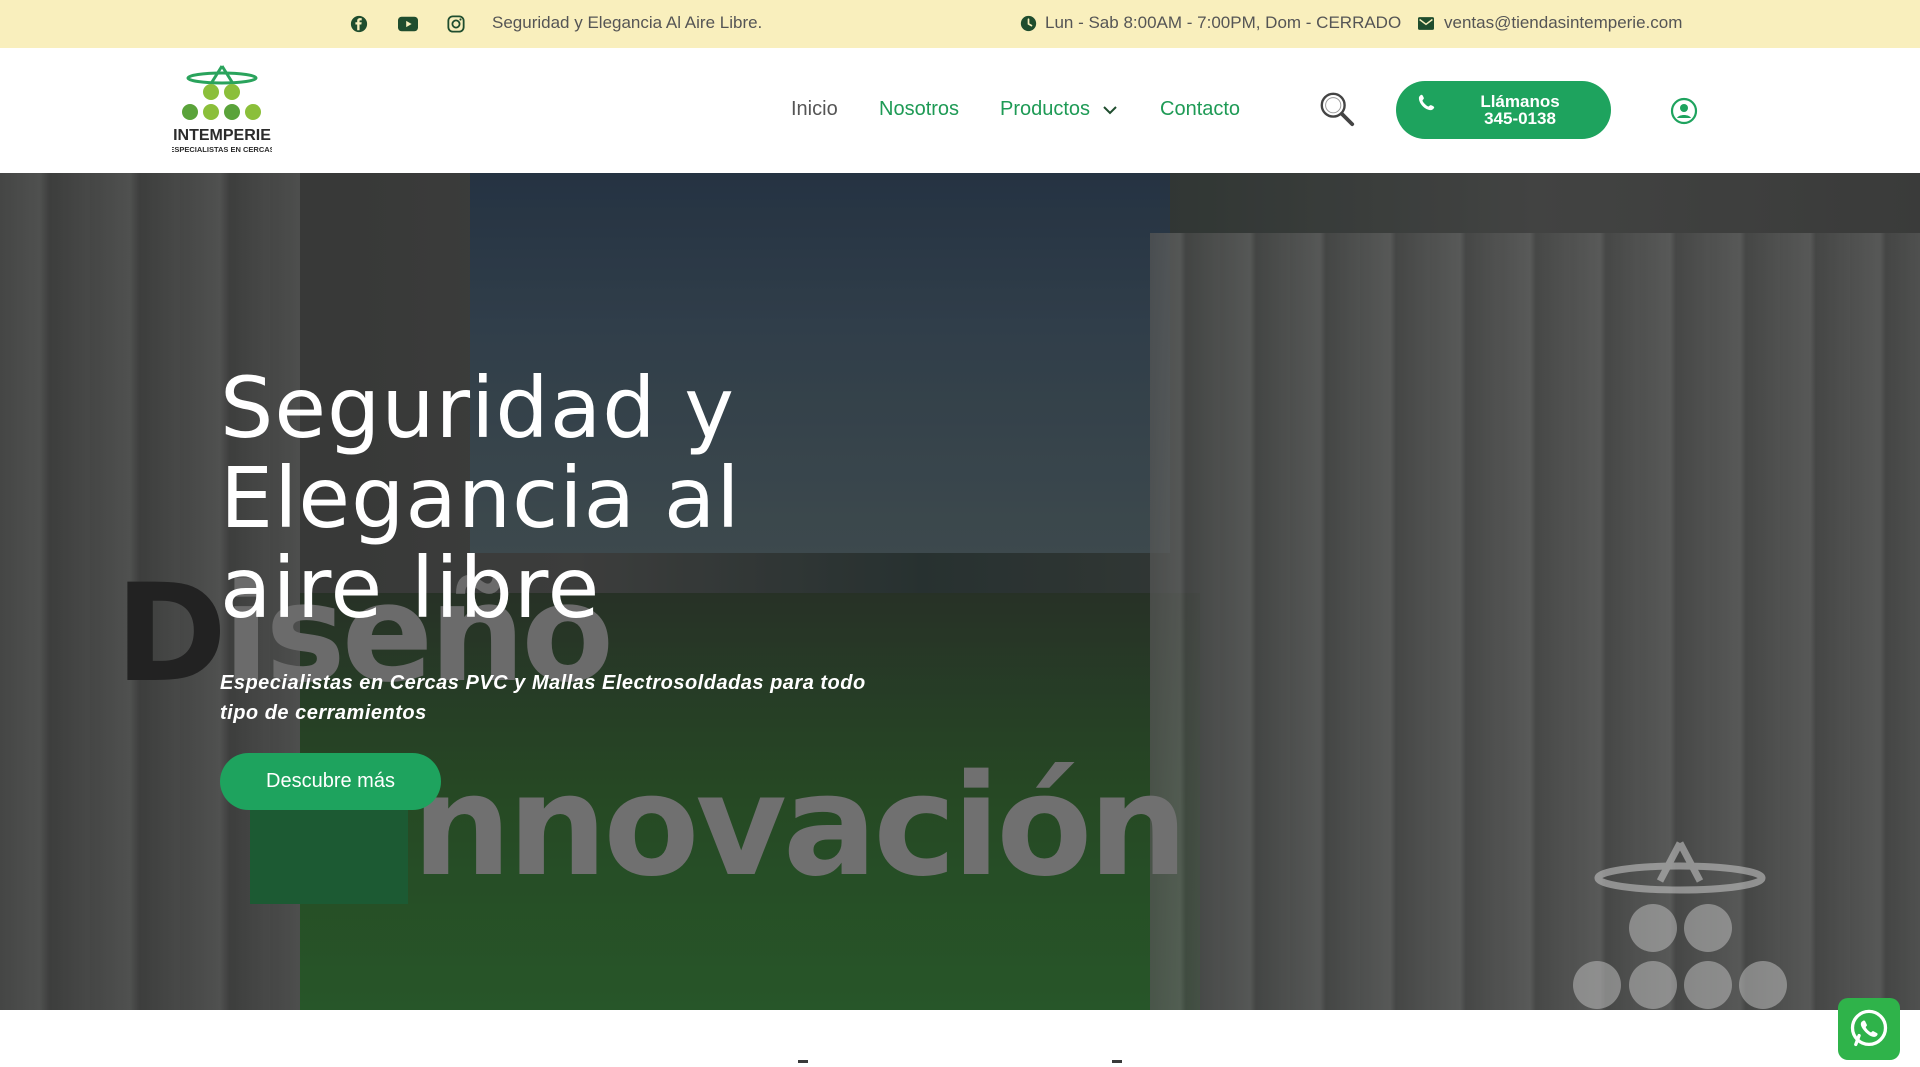 This screenshot has width=1920, height=1067. I want to click on whatsapp-chat-button, so click(1869, 1029).